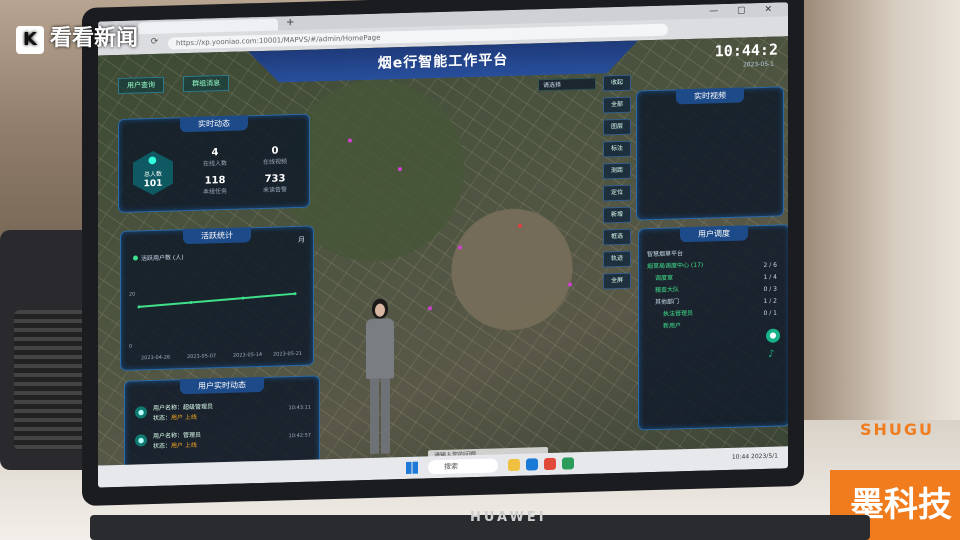  I want to click on activity-series-line, so click(217, 300).